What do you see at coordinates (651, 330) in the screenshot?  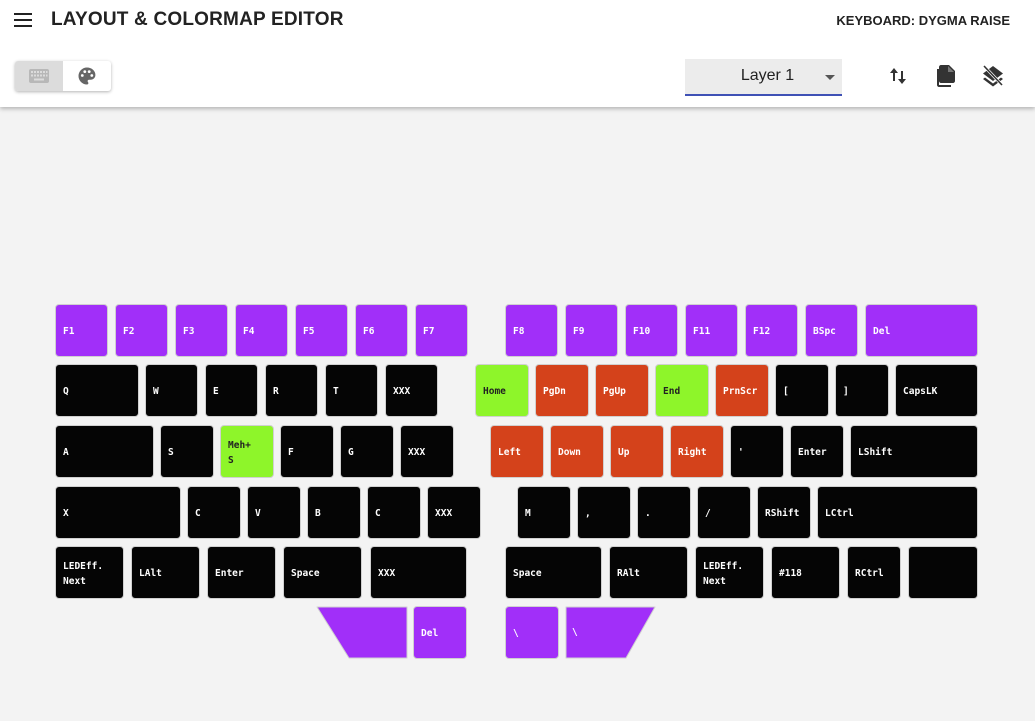 I see `key: F10` at bounding box center [651, 330].